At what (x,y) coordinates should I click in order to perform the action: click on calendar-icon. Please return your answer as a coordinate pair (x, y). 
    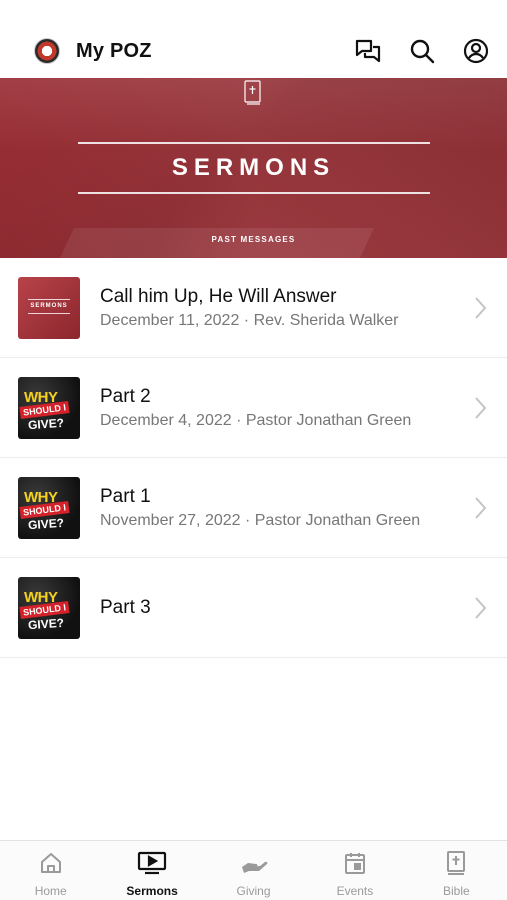
    Looking at the image, I should click on (355, 865).